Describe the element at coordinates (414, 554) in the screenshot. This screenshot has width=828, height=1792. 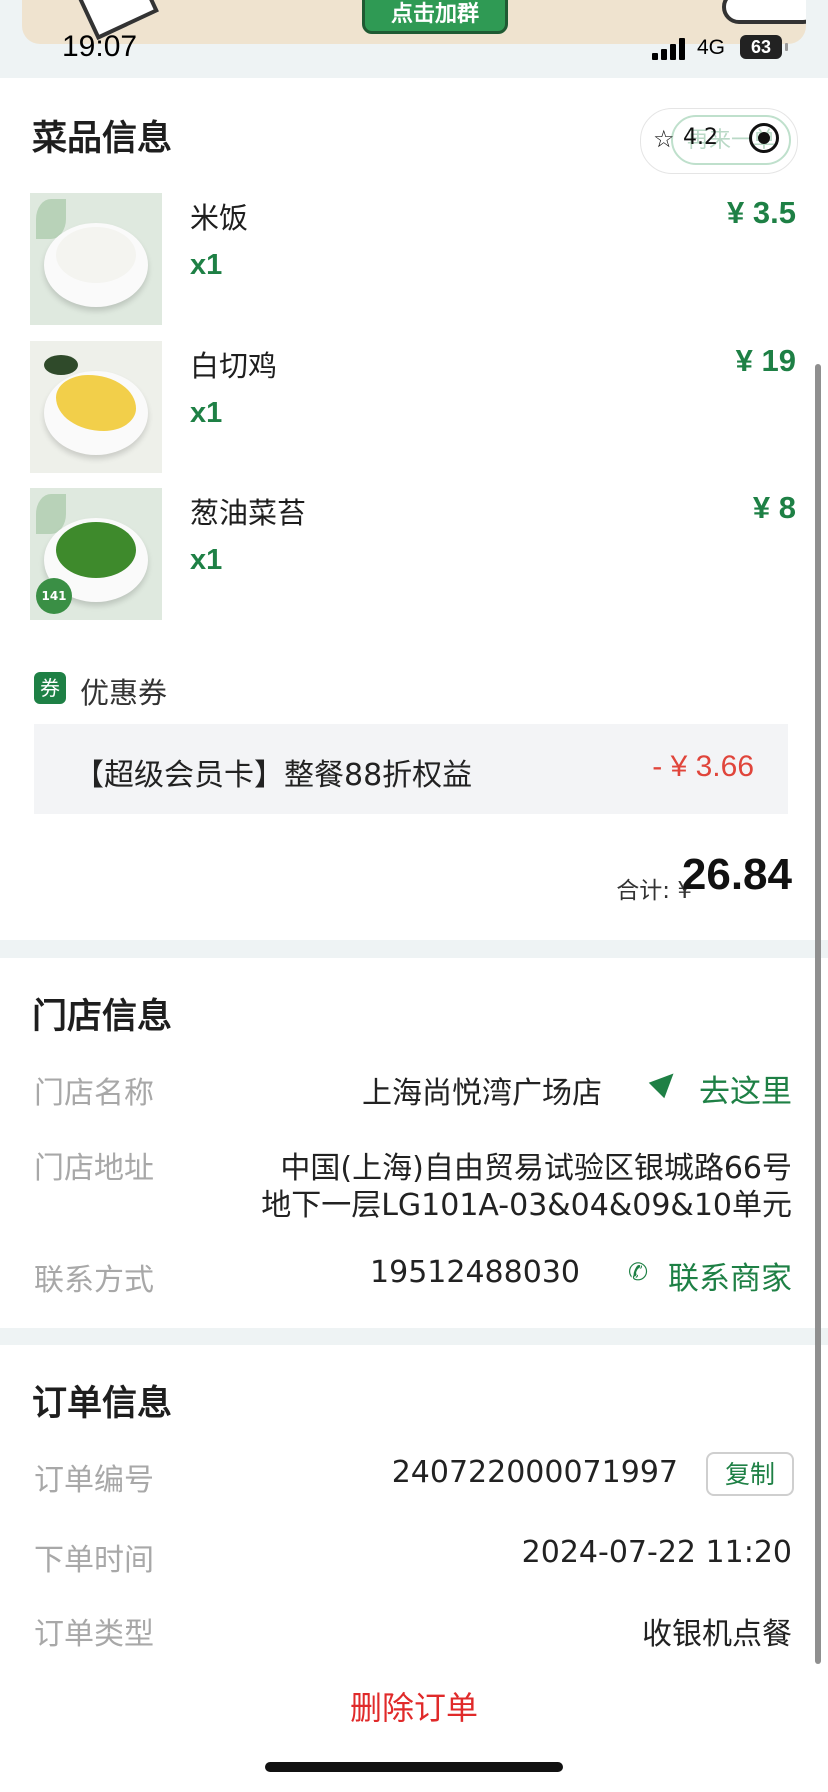
I see `dish-item: 141 葱油菜苔 x1 ¥ 8` at that location.